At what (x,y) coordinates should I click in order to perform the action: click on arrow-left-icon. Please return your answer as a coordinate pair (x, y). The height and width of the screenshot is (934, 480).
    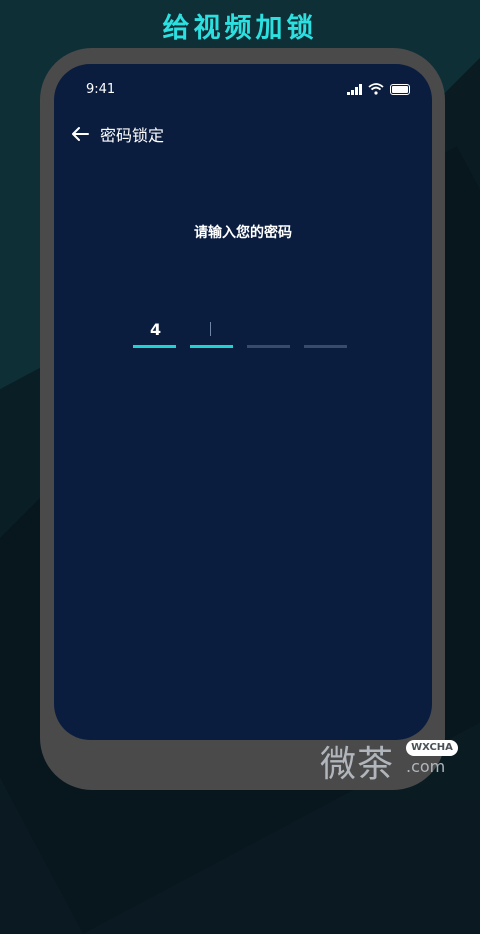
    Looking at the image, I should click on (80, 134).